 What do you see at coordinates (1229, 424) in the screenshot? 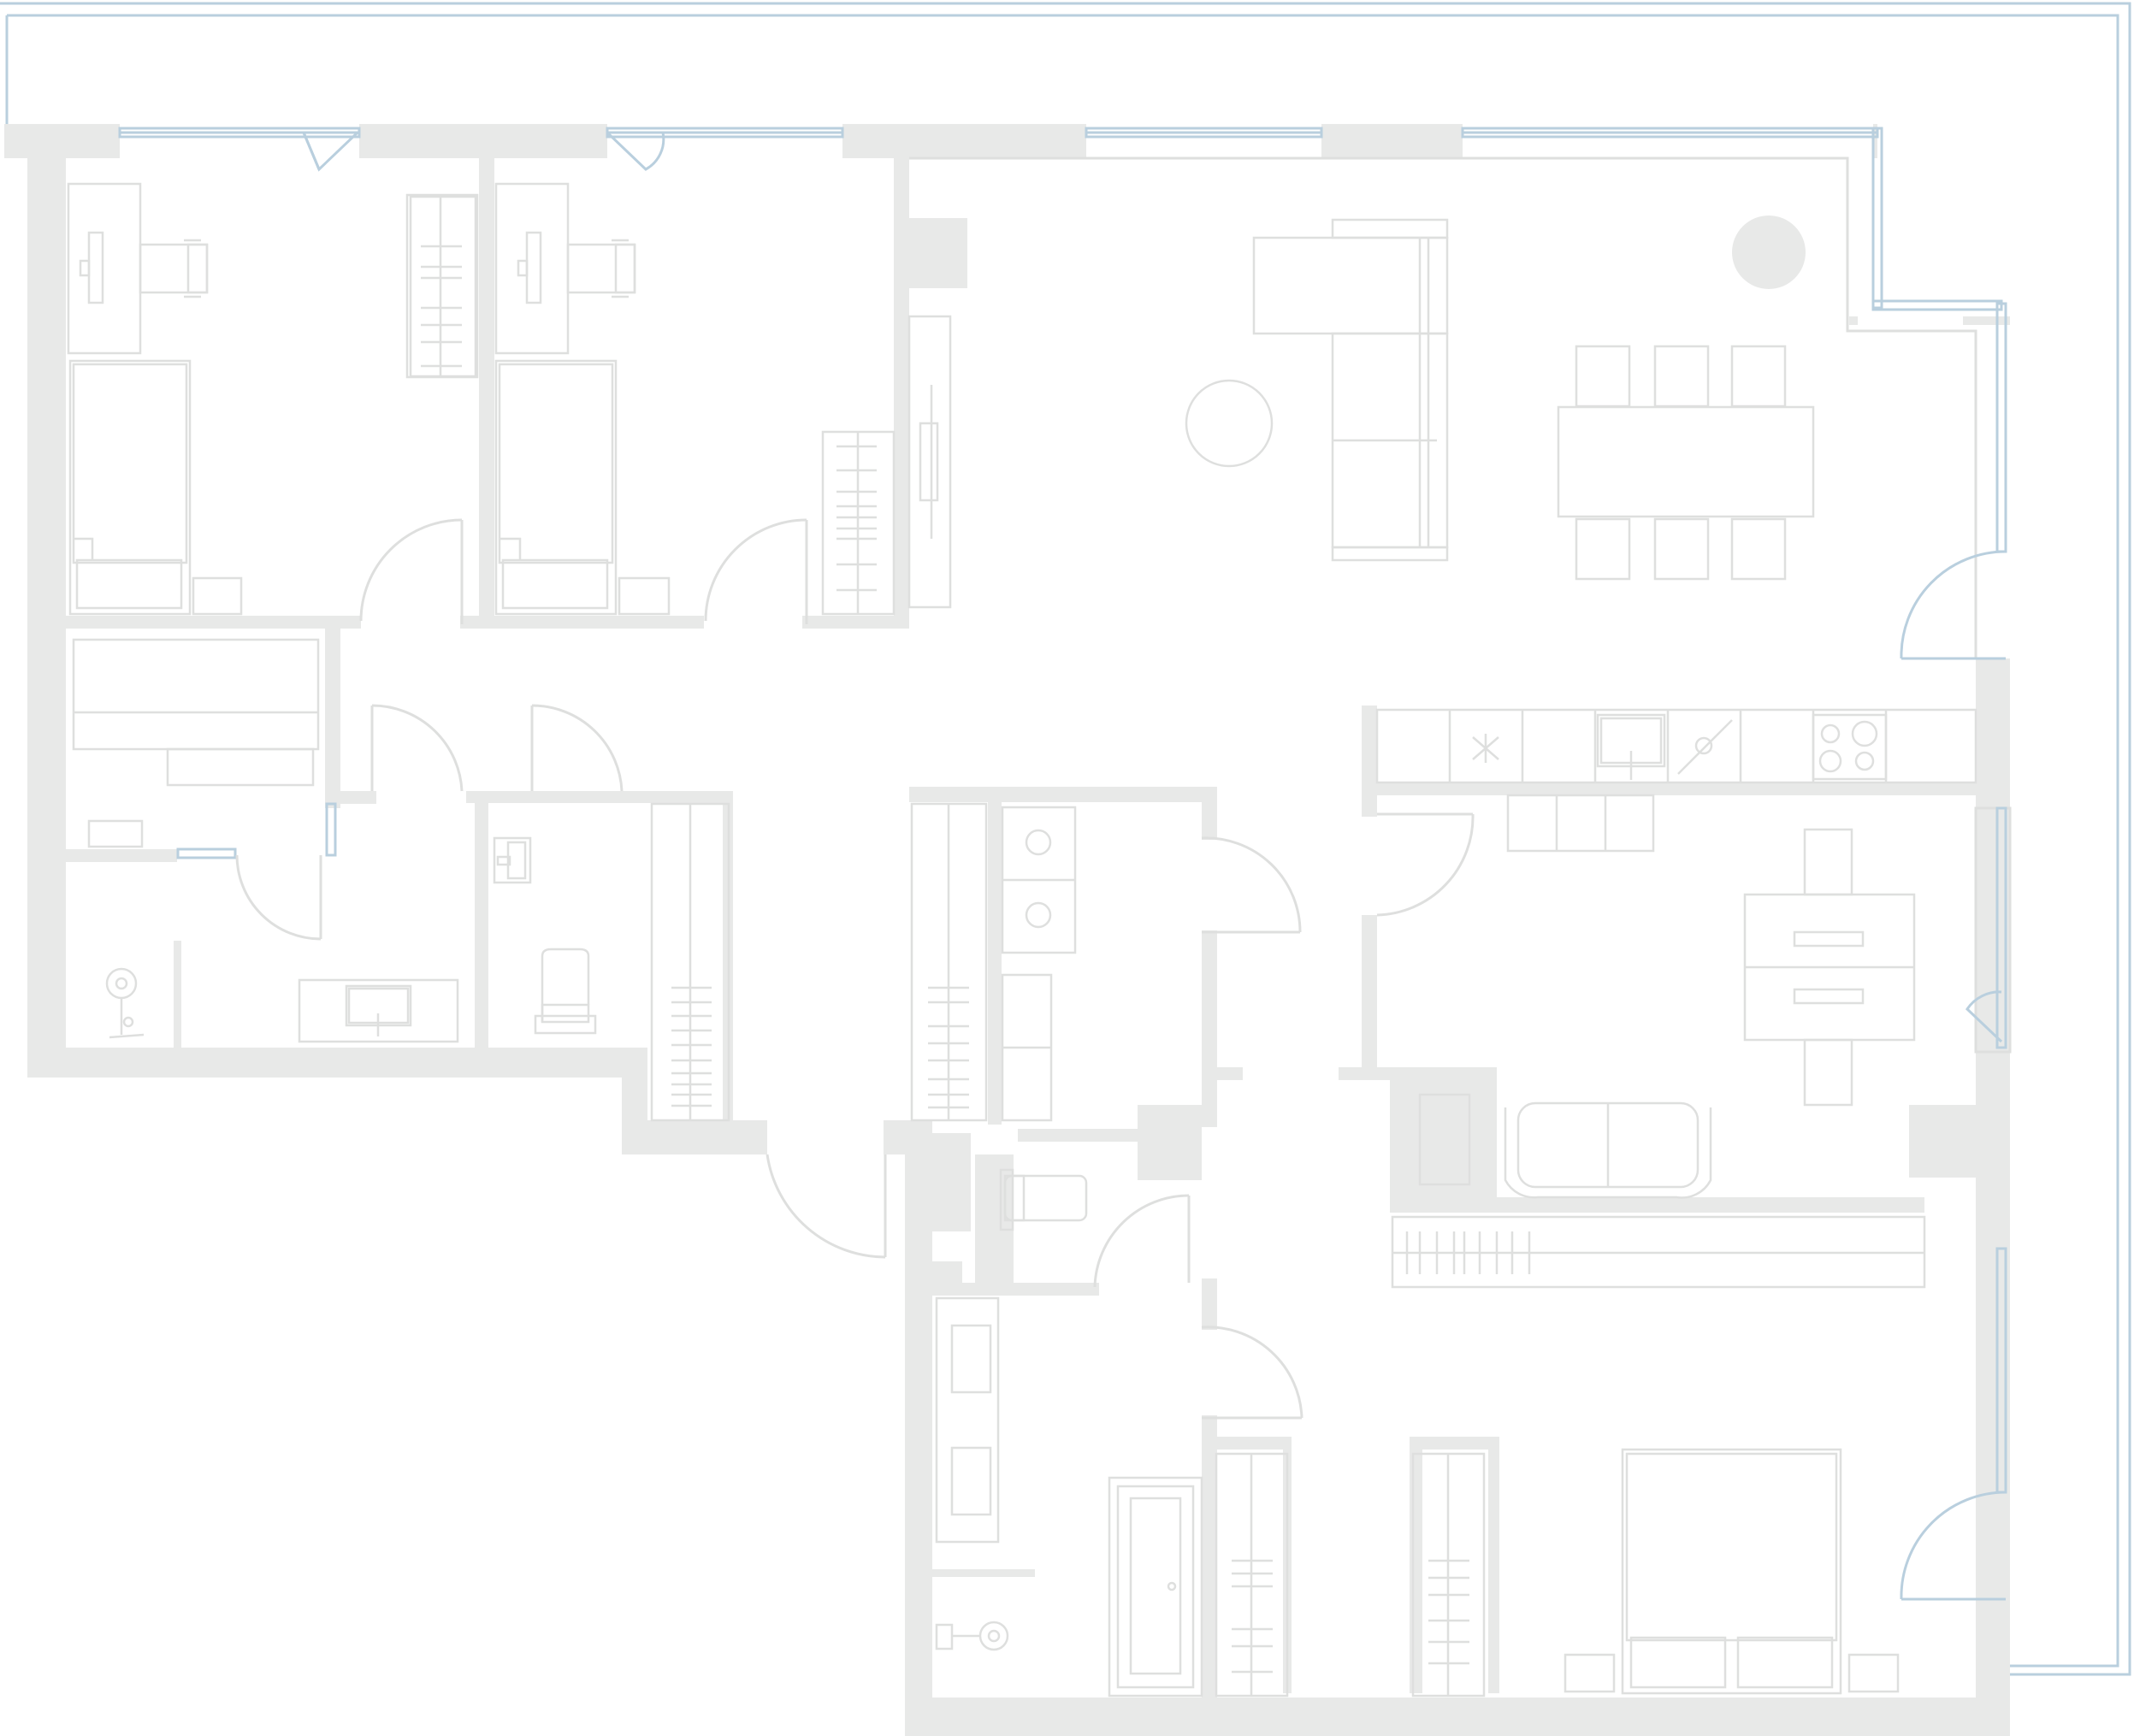
I see `round-table-icon` at bounding box center [1229, 424].